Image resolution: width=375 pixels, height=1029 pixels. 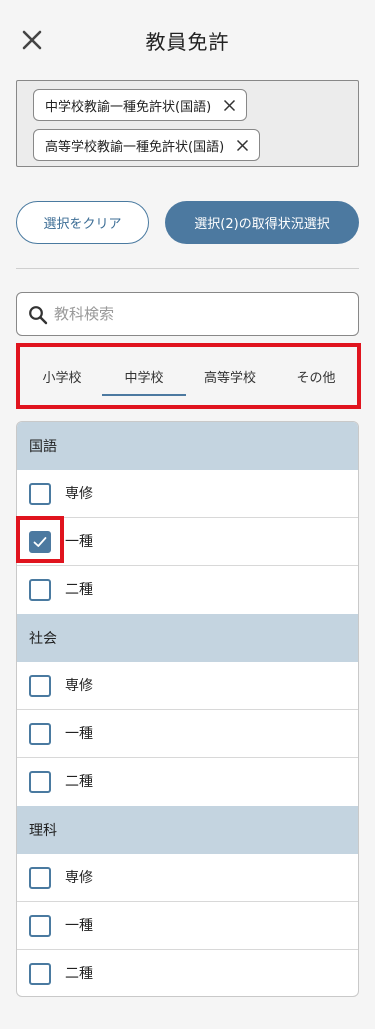 I want to click on tab-junior-high: 中学校, so click(x=144, y=376).